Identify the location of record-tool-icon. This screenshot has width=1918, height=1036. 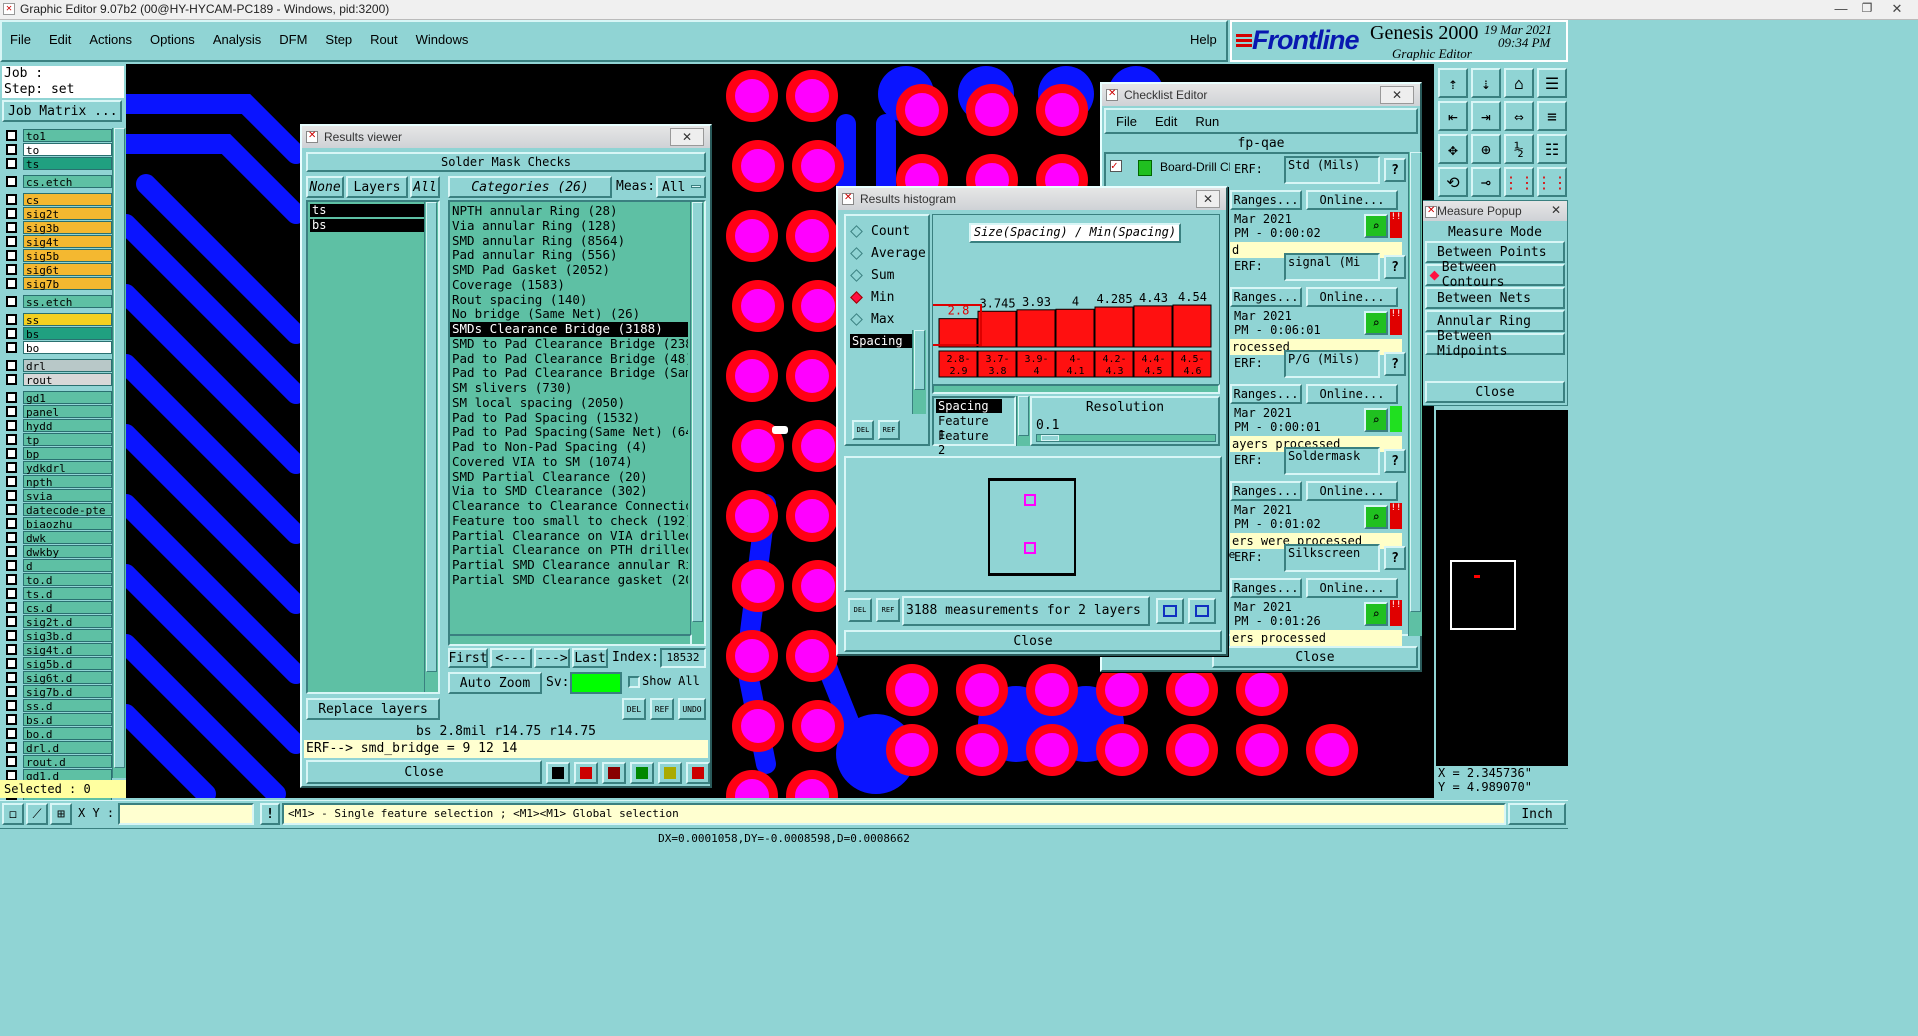
(586, 773).